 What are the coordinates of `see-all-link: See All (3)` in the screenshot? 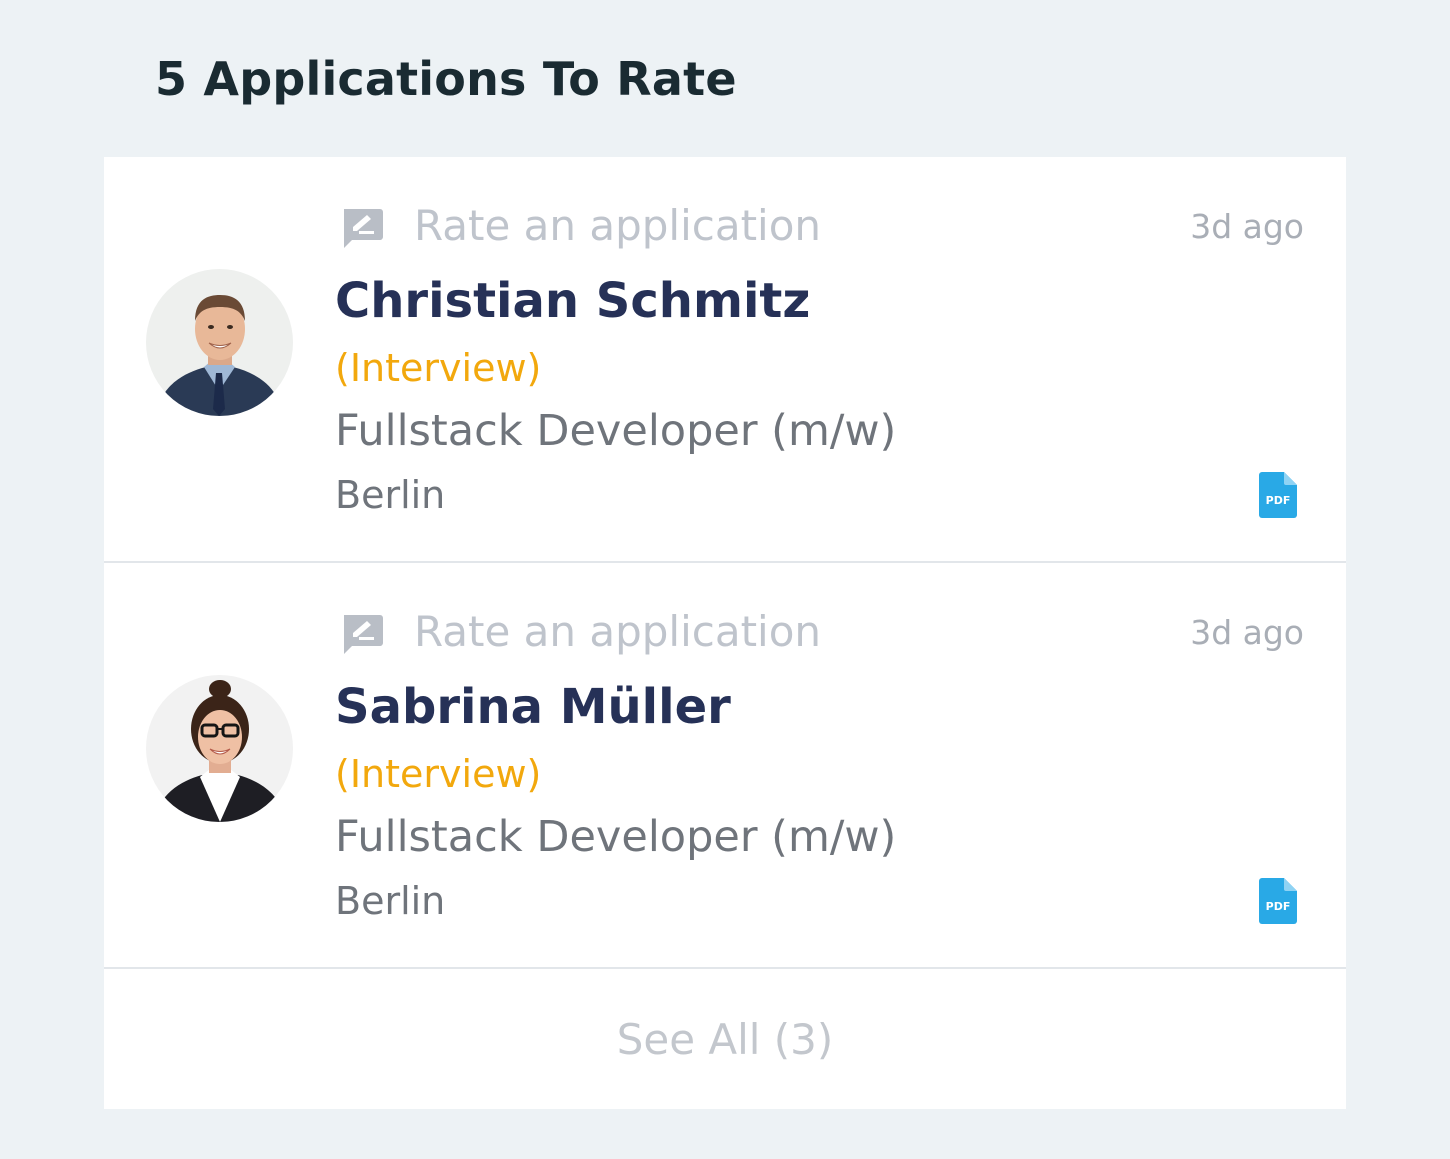 It's located at (725, 1039).